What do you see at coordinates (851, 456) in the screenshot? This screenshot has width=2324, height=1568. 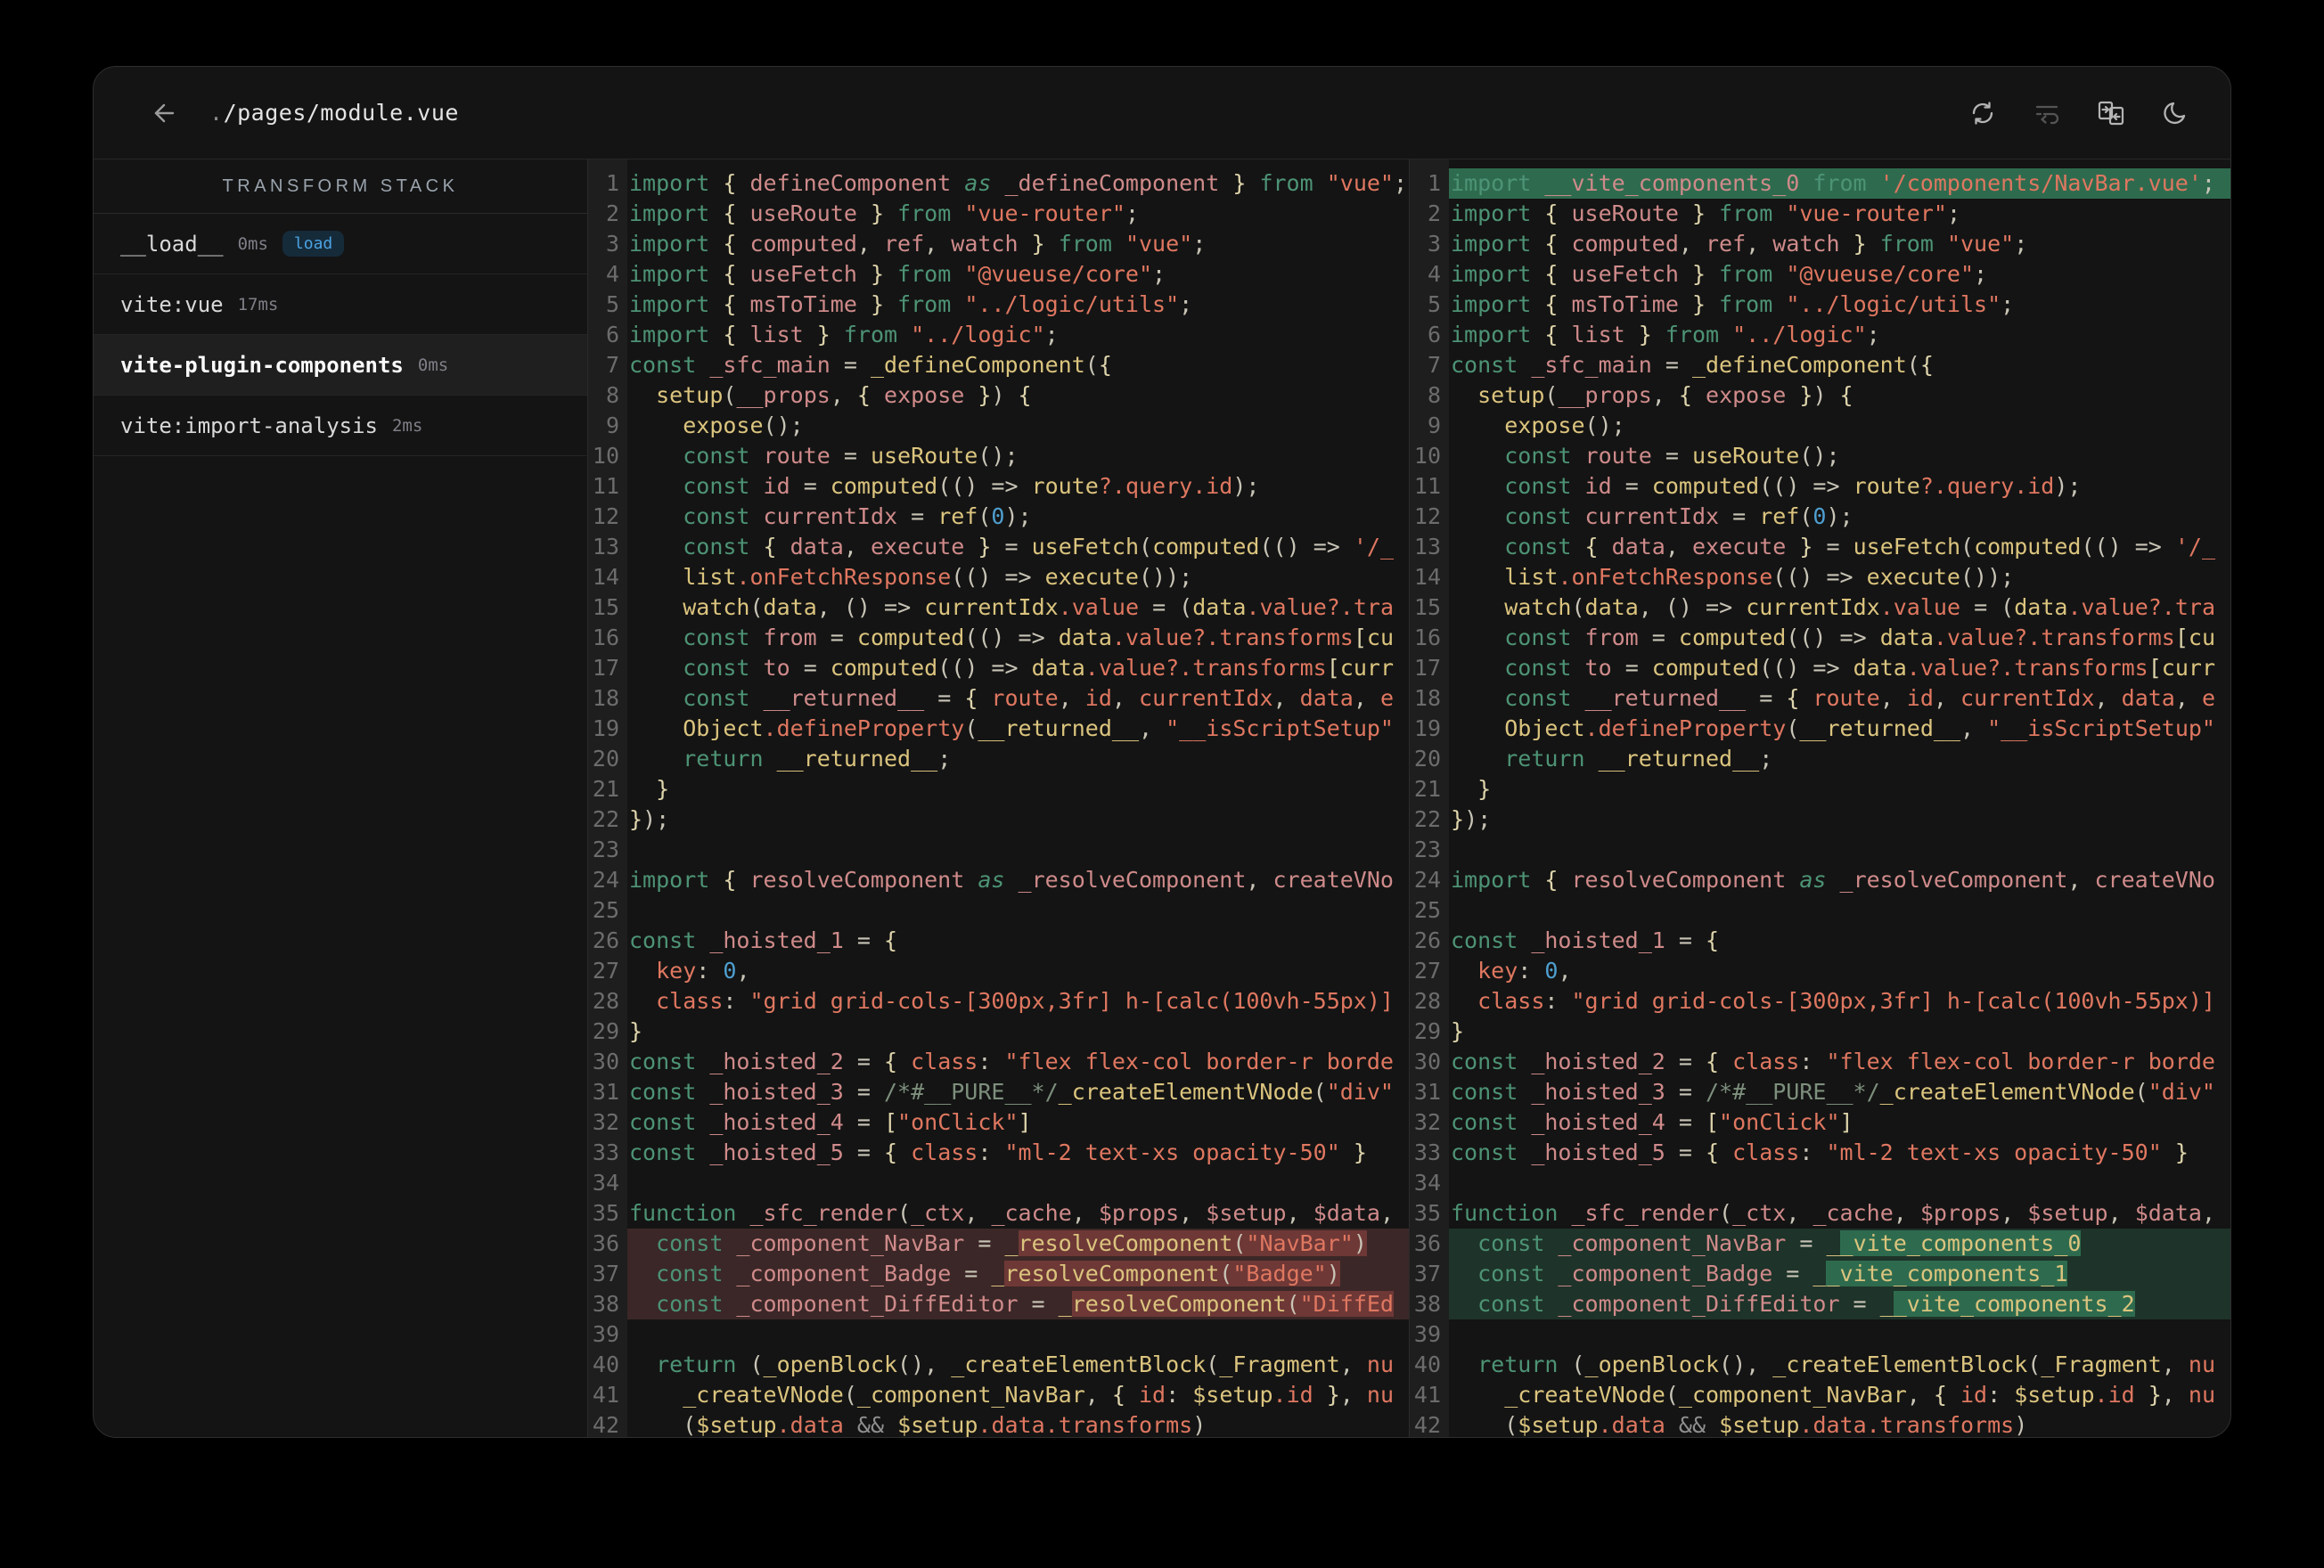 I see `code-content: const route = useRoute();` at bounding box center [851, 456].